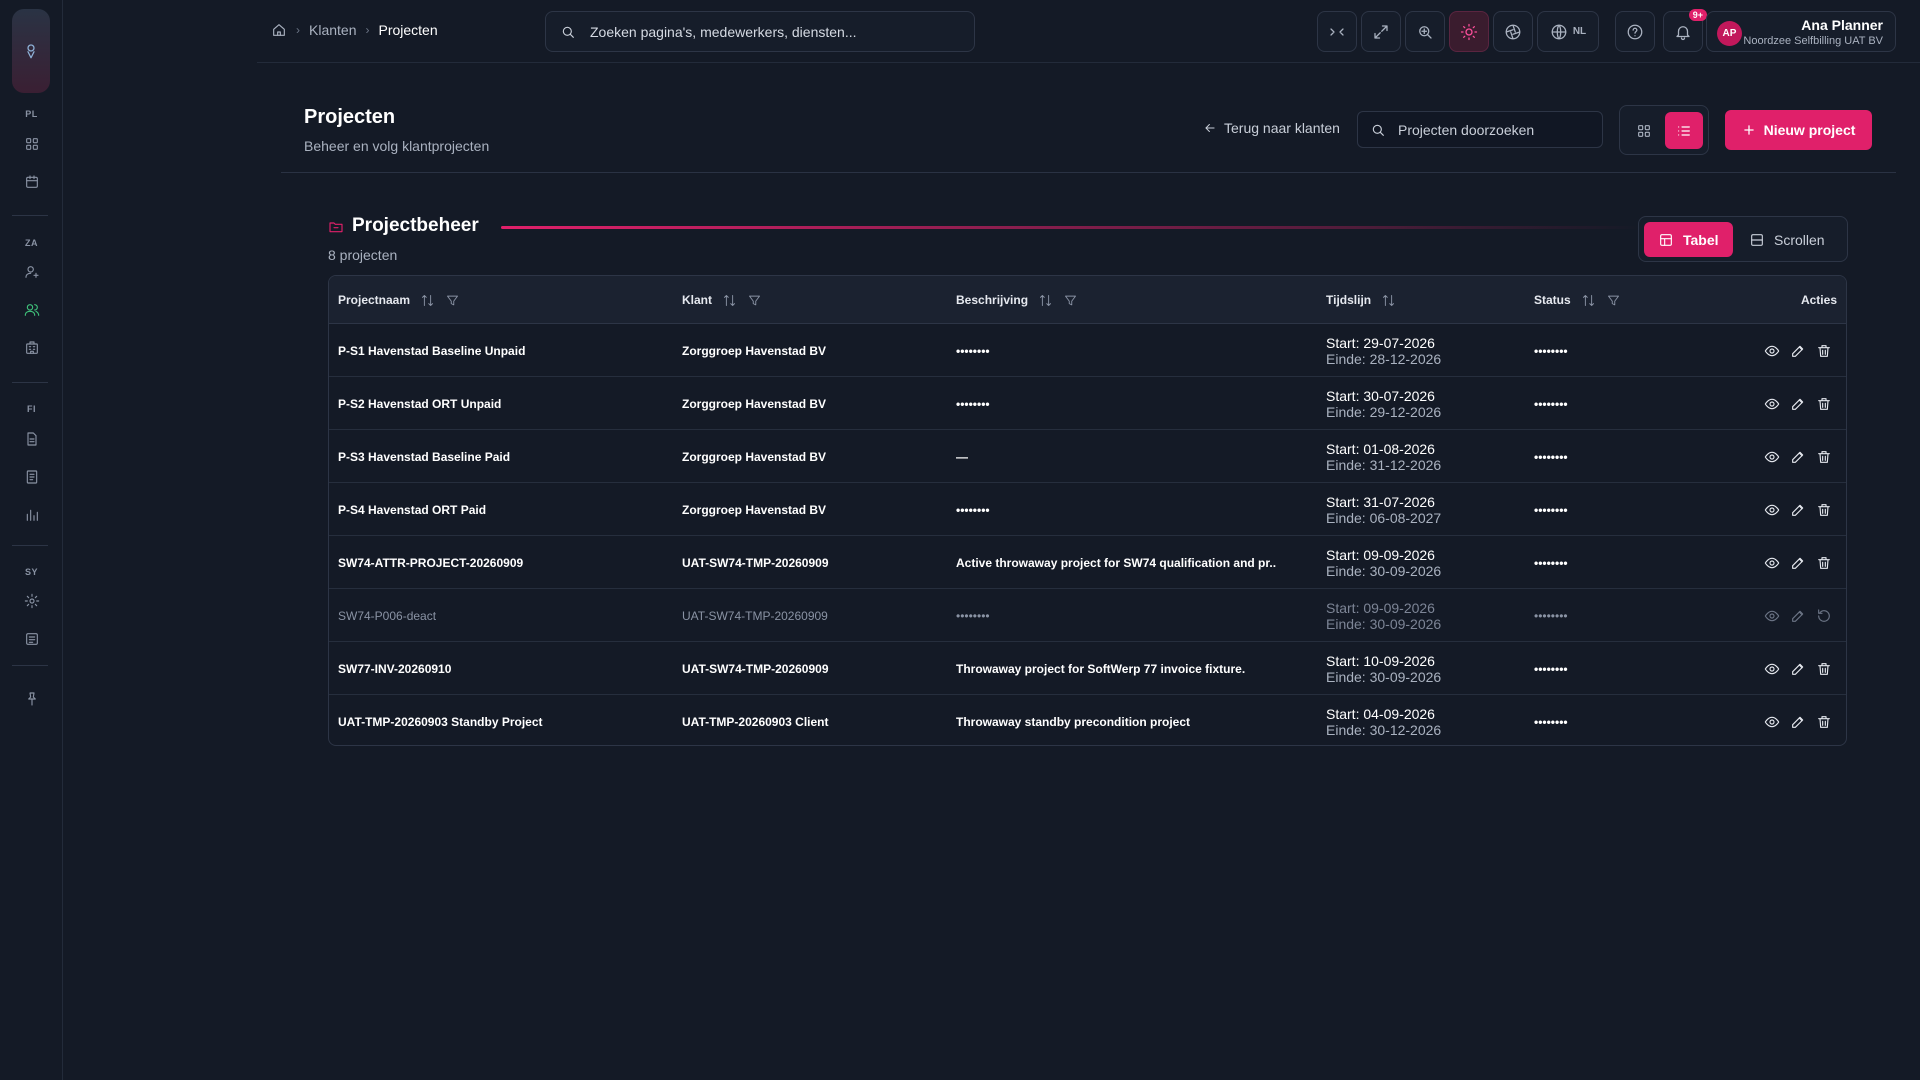 The width and height of the screenshot is (1920, 1080). What do you see at coordinates (387, 615) in the screenshot?
I see `project-name: SW74-P006-deact` at bounding box center [387, 615].